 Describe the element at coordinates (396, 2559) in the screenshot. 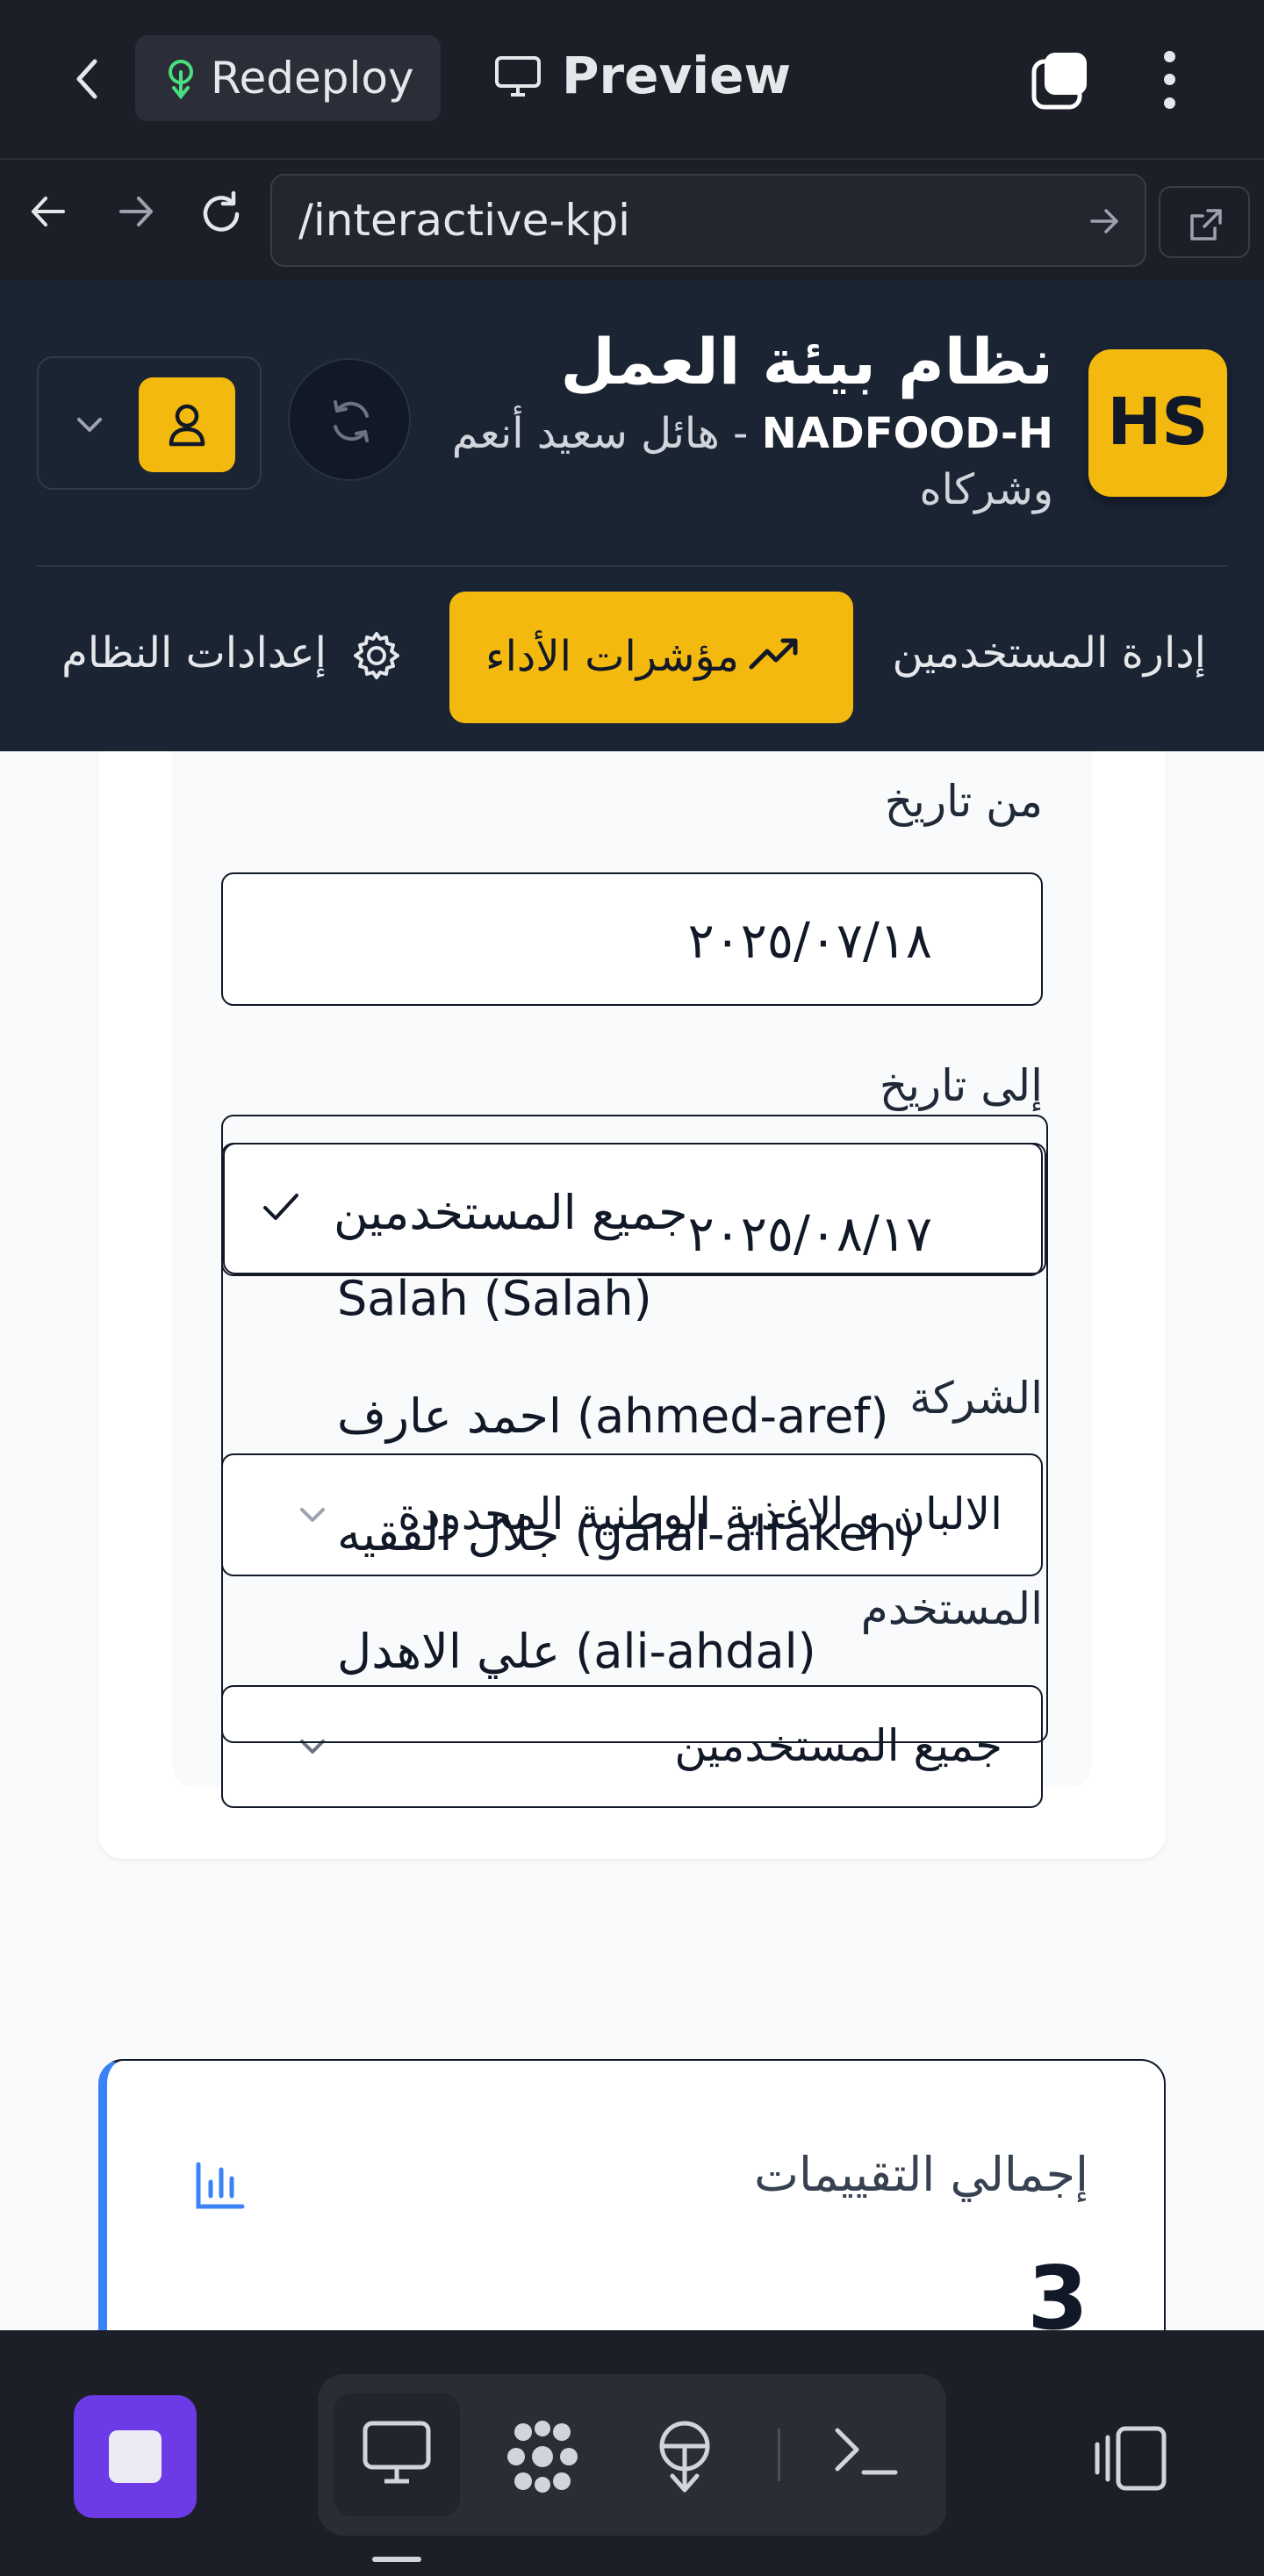

I see `home-indicator` at that location.